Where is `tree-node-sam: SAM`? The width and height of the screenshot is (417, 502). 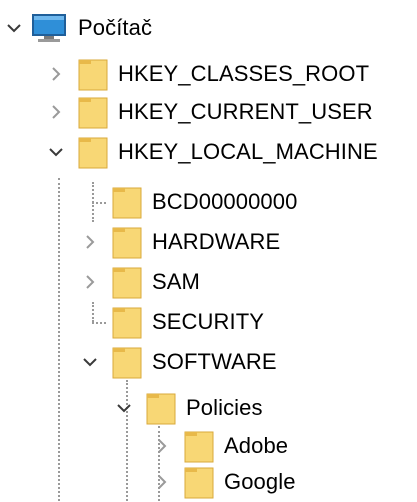 tree-node-sam: SAM is located at coordinates (140, 282).